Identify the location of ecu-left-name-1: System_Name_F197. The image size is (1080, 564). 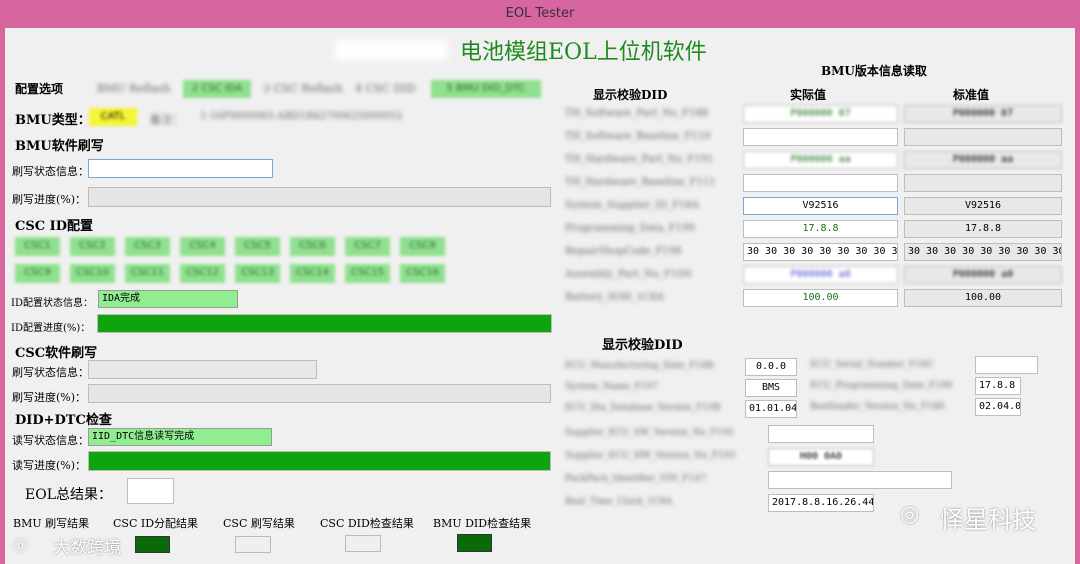
(611, 387).